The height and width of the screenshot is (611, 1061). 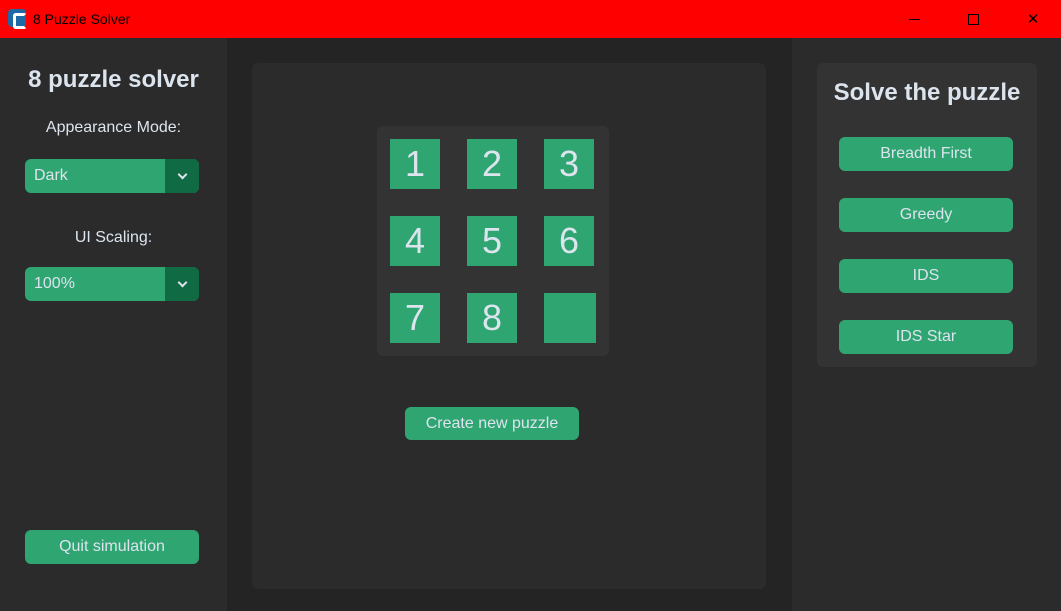 I want to click on appearance-mode-select: Dark, so click(x=112, y=176).